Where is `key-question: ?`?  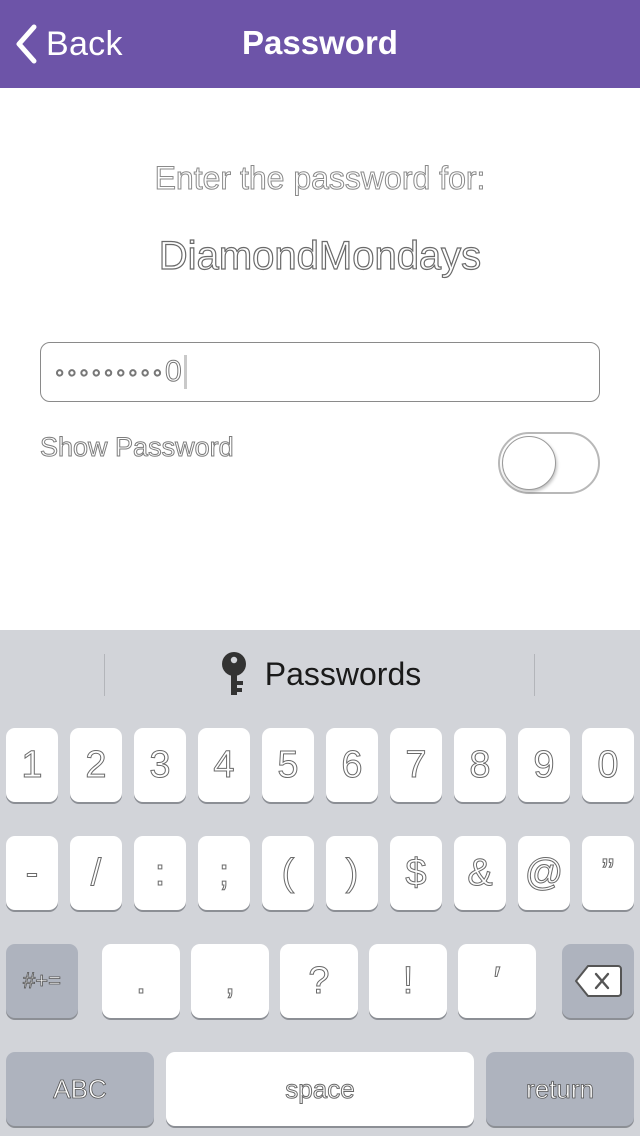 key-question: ? is located at coordinates (319, 981).